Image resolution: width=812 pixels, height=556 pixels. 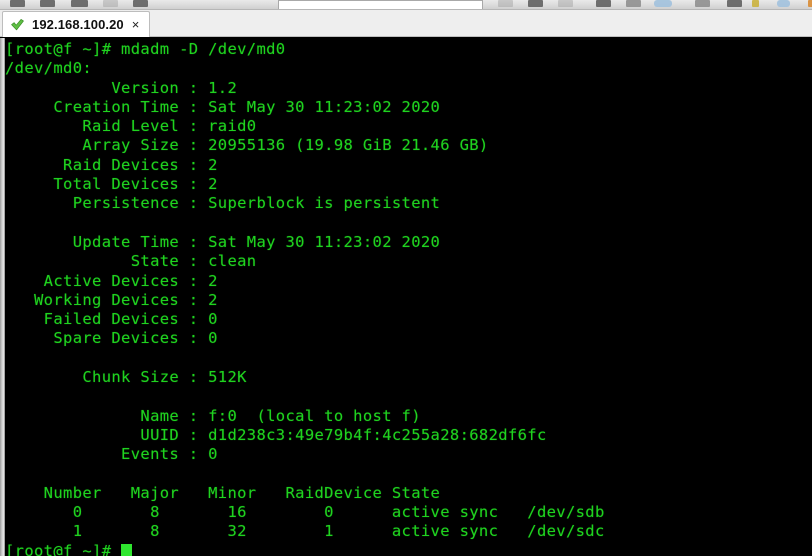 What do you see at coordinates (121, 87) in the screenshot?
I see `terminal-line: Version : 1.2` at bounding box center [121, 87].